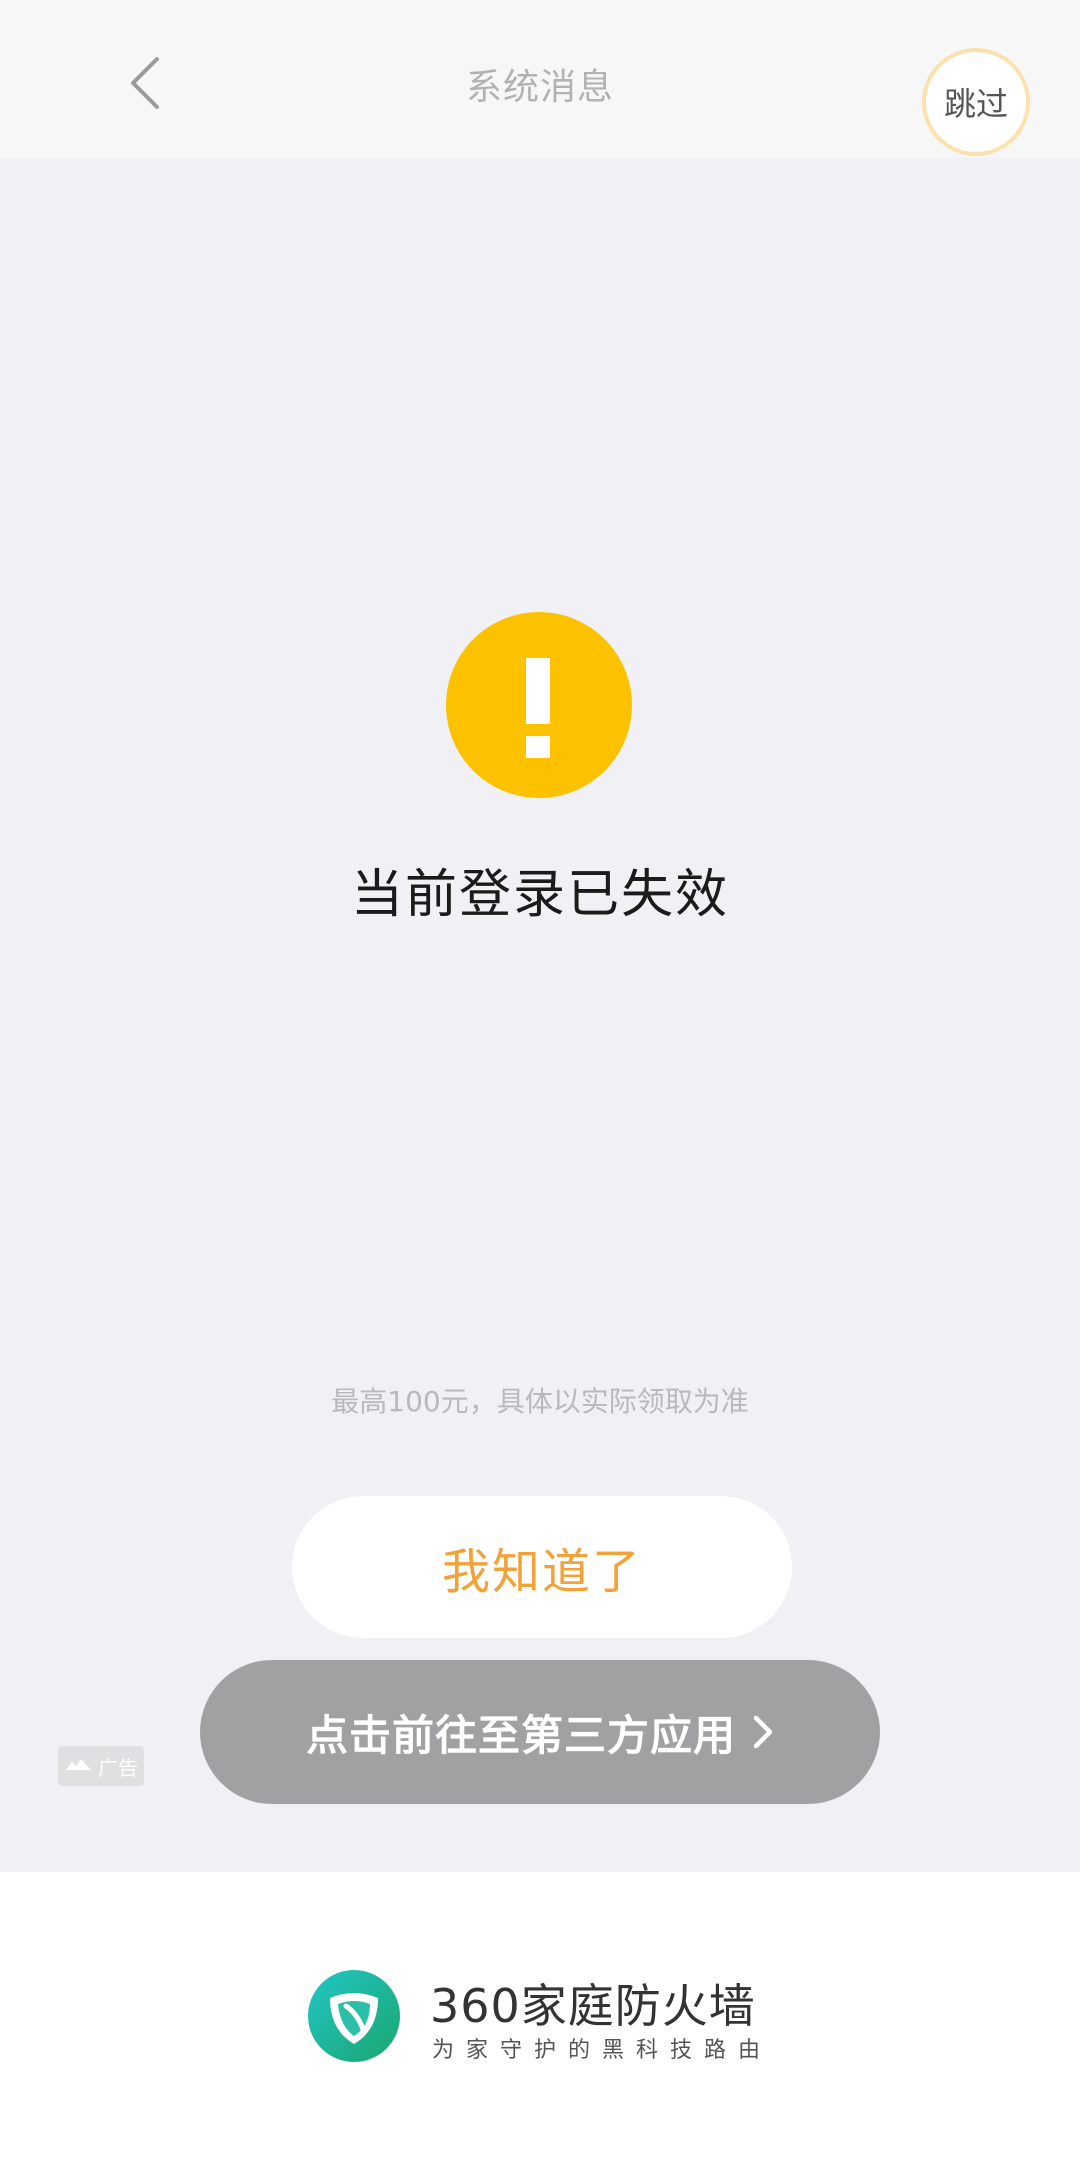  Describe the element at coordinates (79, 1766) in the screenshot. I see `cloud-icon` at that location.